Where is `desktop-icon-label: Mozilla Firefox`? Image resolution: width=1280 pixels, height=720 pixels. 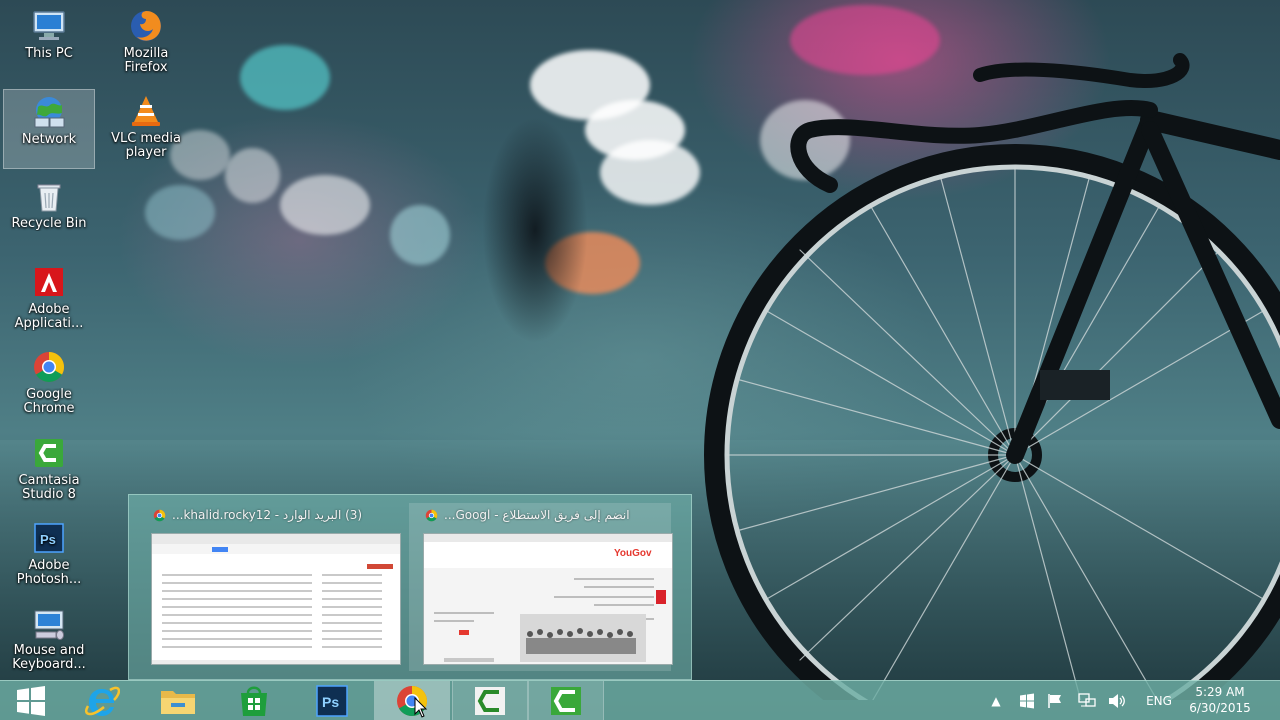 desktop-icon-label: Mozilla Firefox is located at coordinates (146, 61).